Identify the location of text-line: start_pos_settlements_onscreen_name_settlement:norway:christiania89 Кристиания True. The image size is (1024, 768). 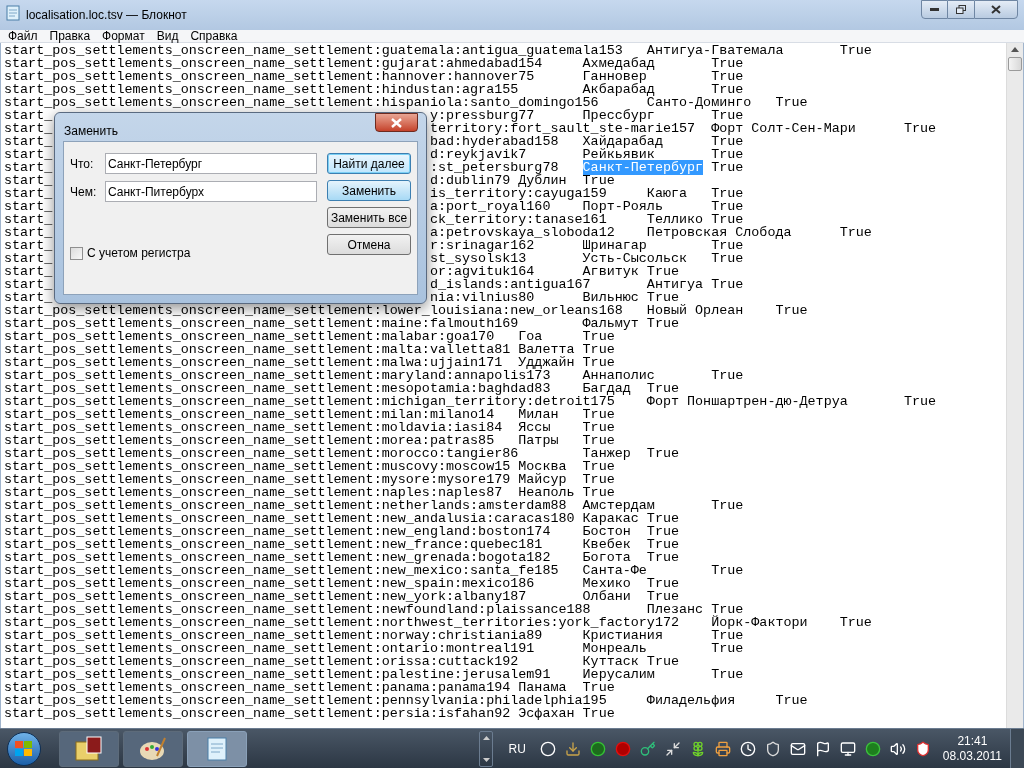
(374, 635).